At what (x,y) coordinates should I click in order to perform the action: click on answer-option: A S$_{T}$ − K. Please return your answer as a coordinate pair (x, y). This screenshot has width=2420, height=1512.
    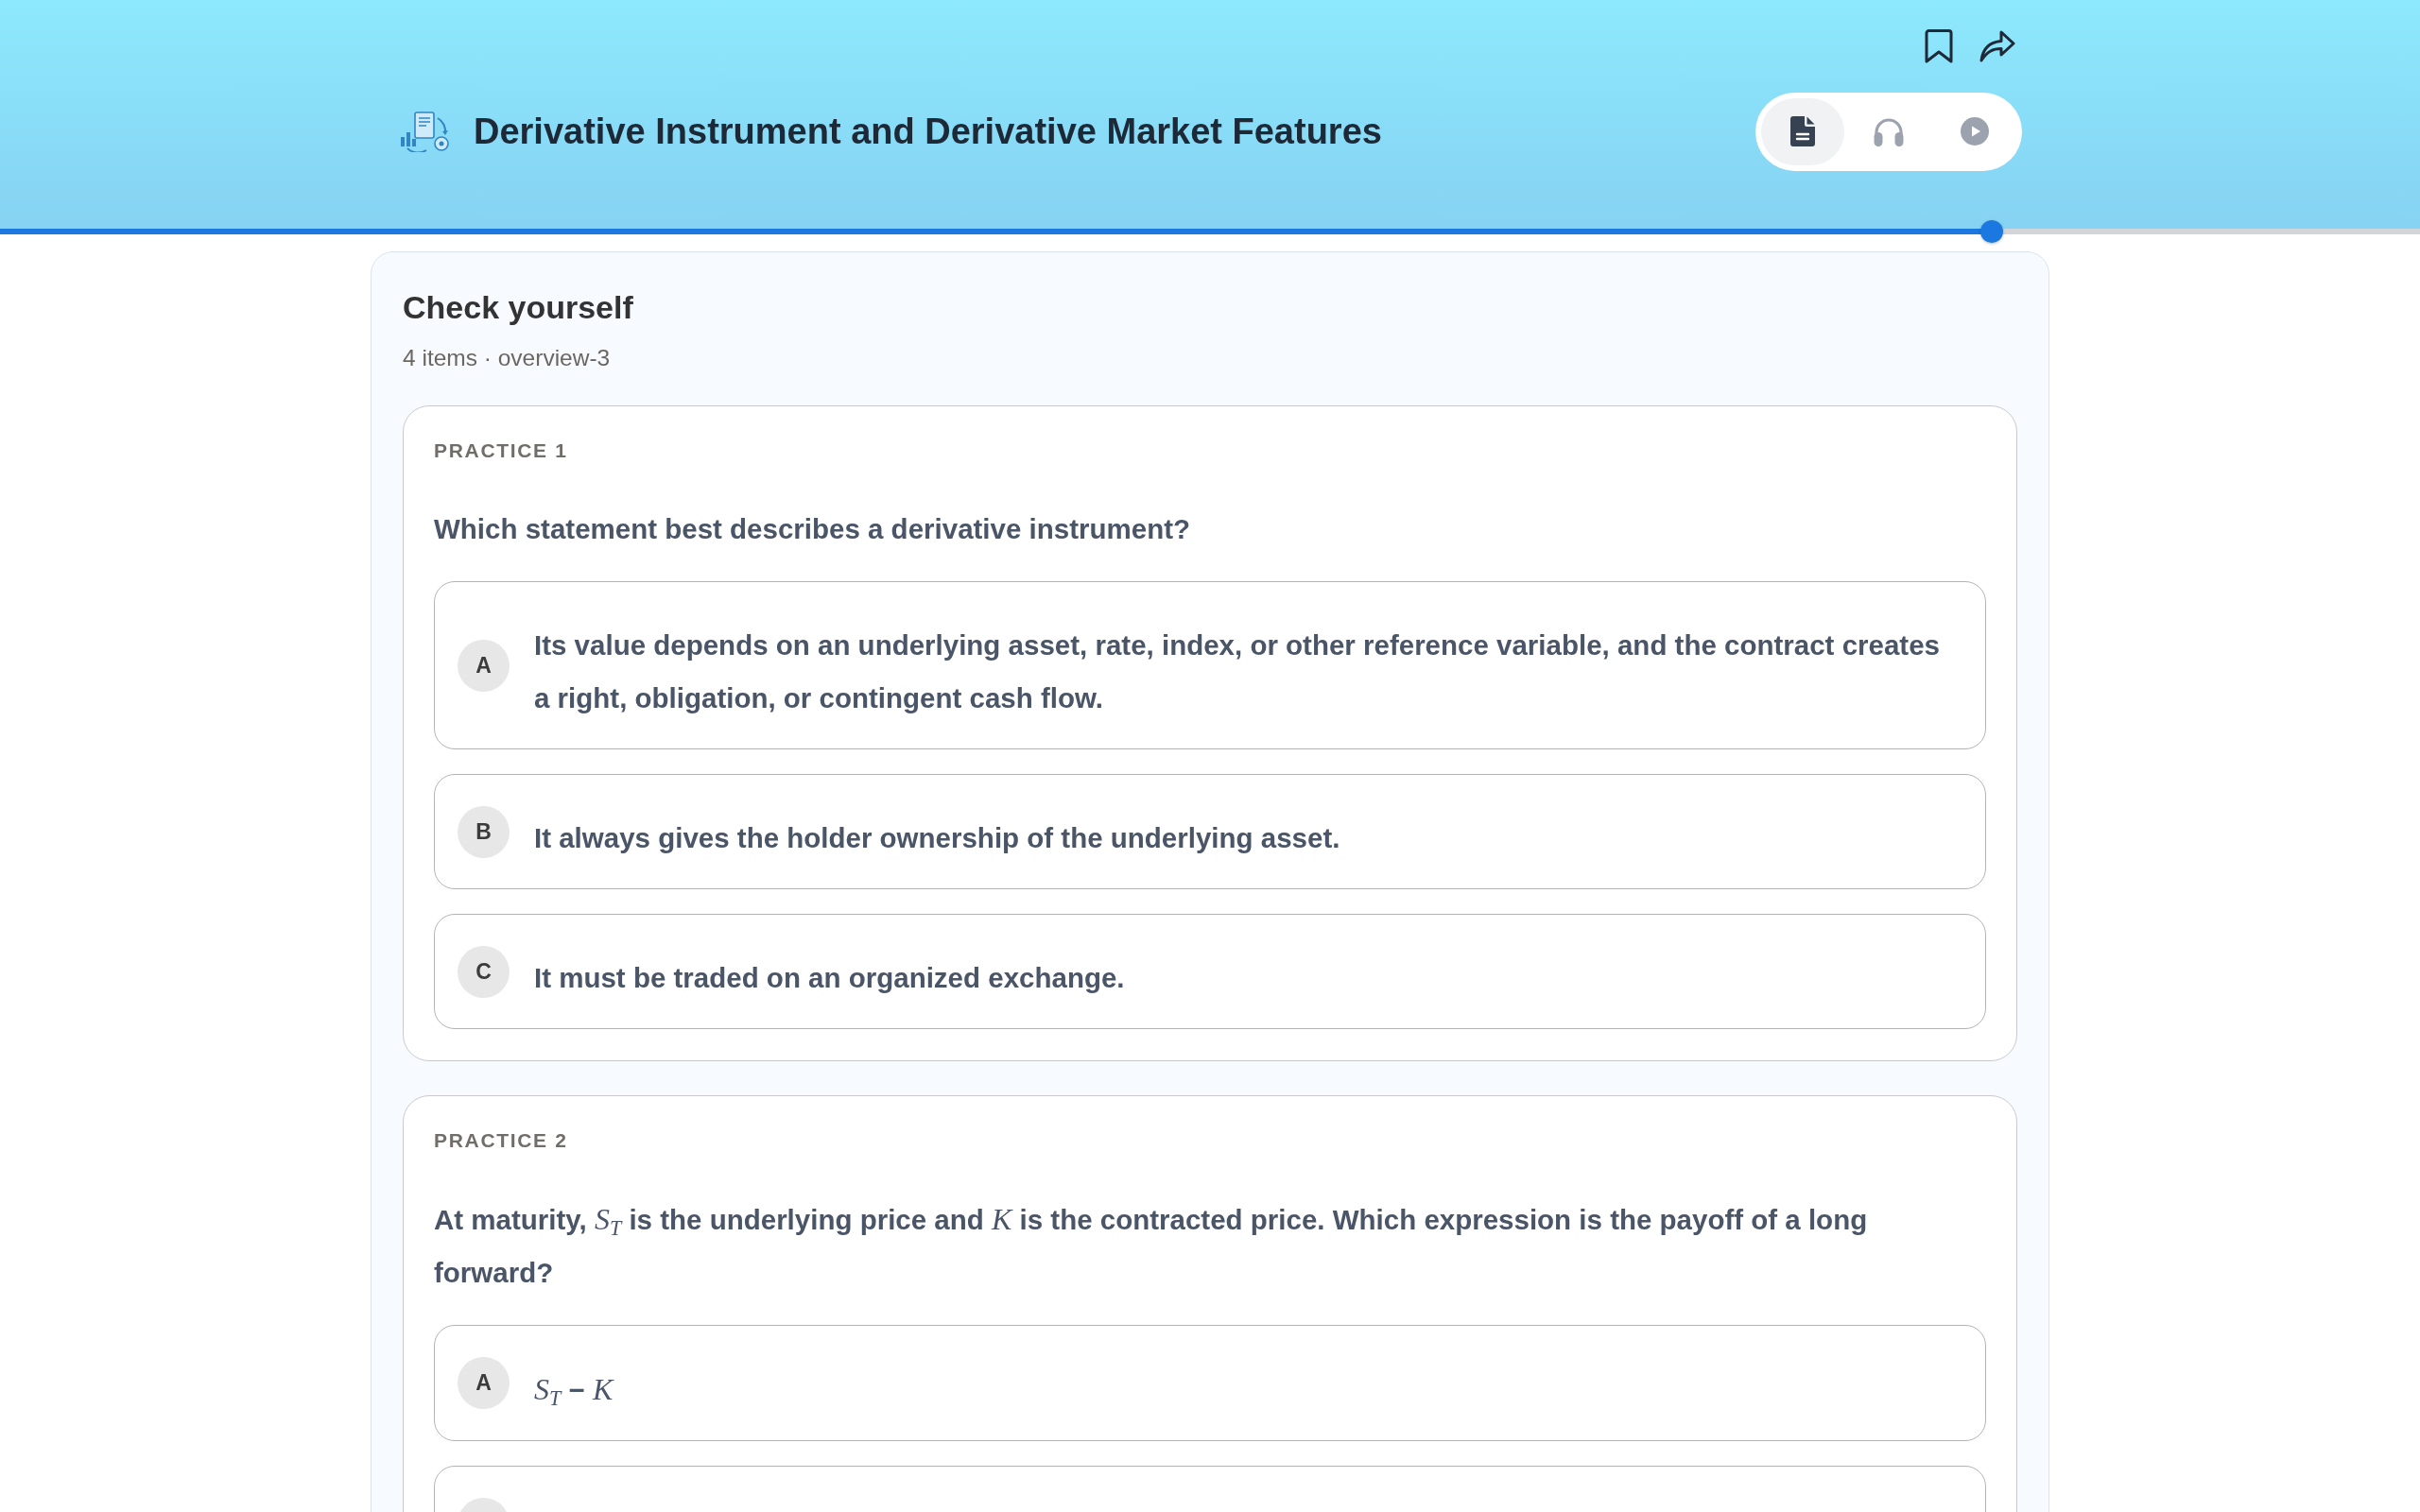
    Looking at the image, I should click on (1210, 1383).